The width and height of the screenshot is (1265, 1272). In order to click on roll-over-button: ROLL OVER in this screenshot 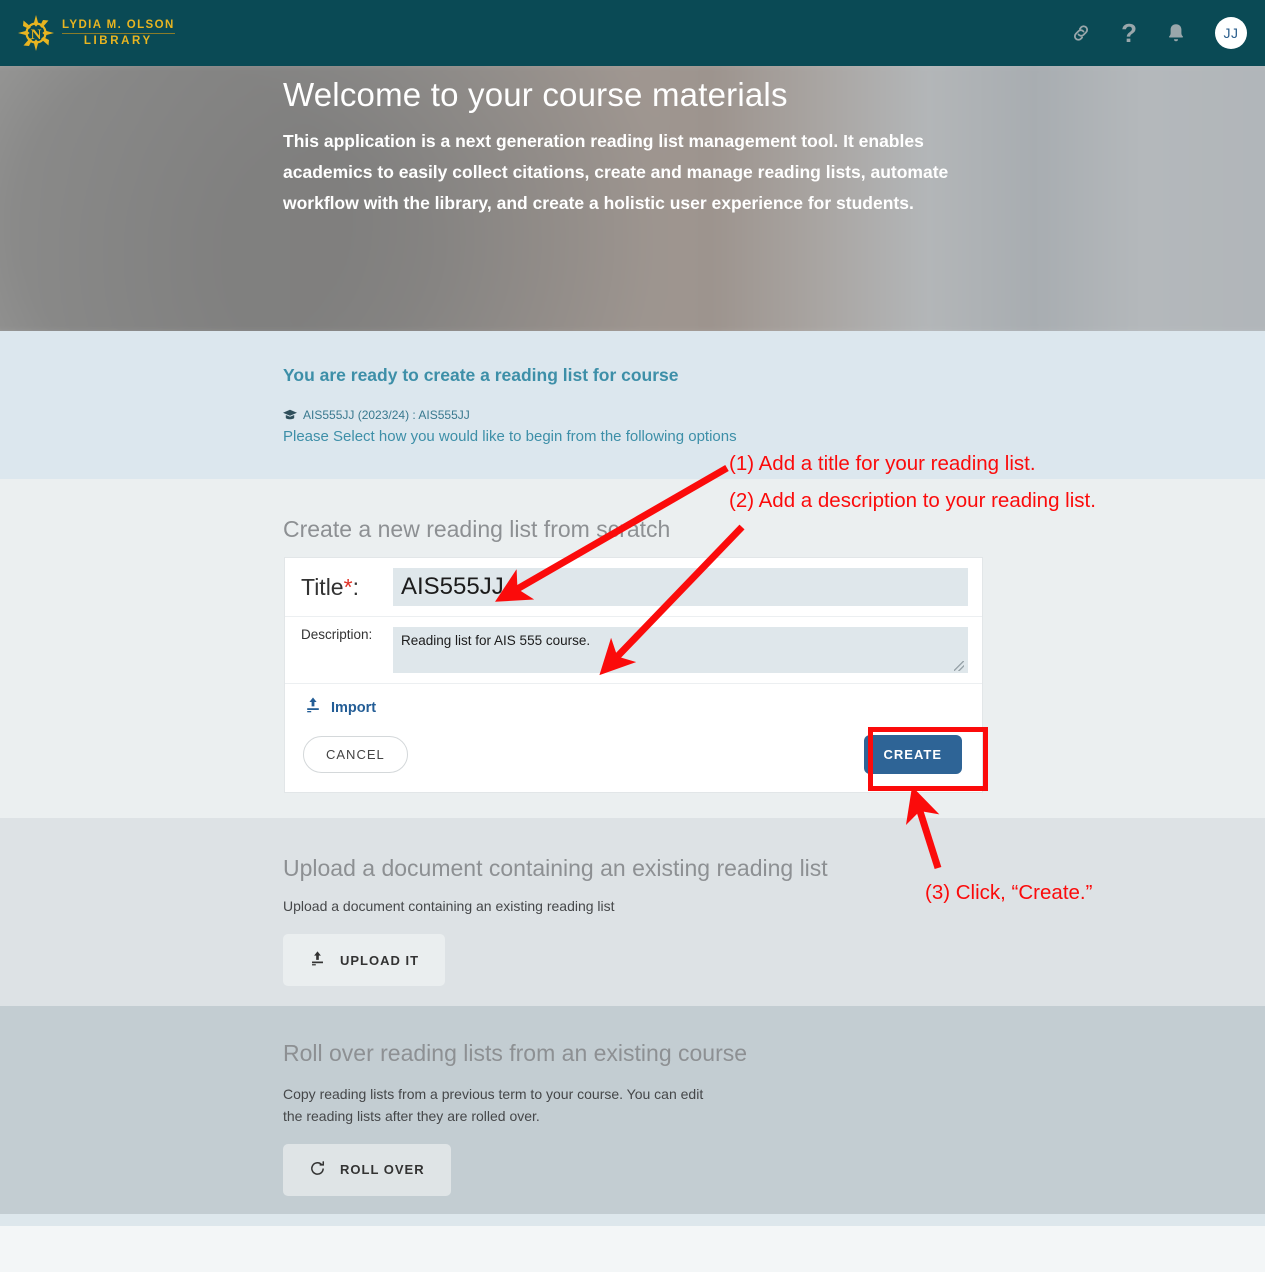, I will do `click(367, 1169)`.